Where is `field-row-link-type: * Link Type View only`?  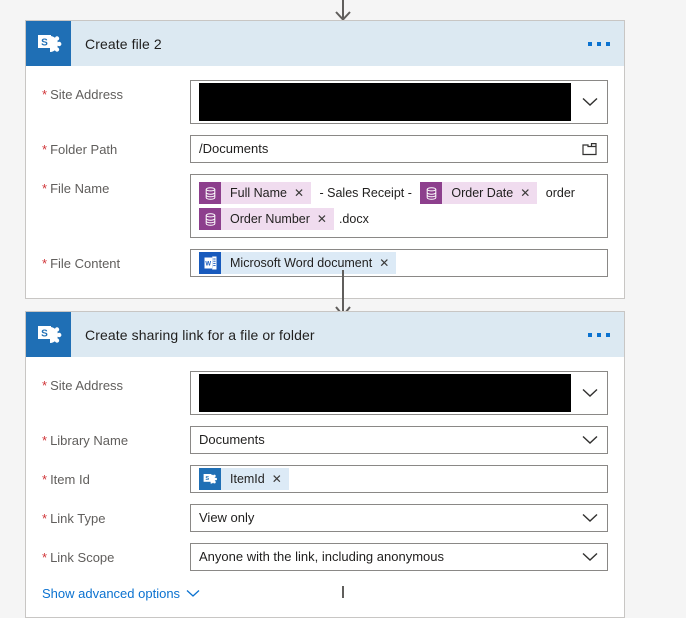 field-row-link-type: * Link Type View only is located at coordinates (325, 518).